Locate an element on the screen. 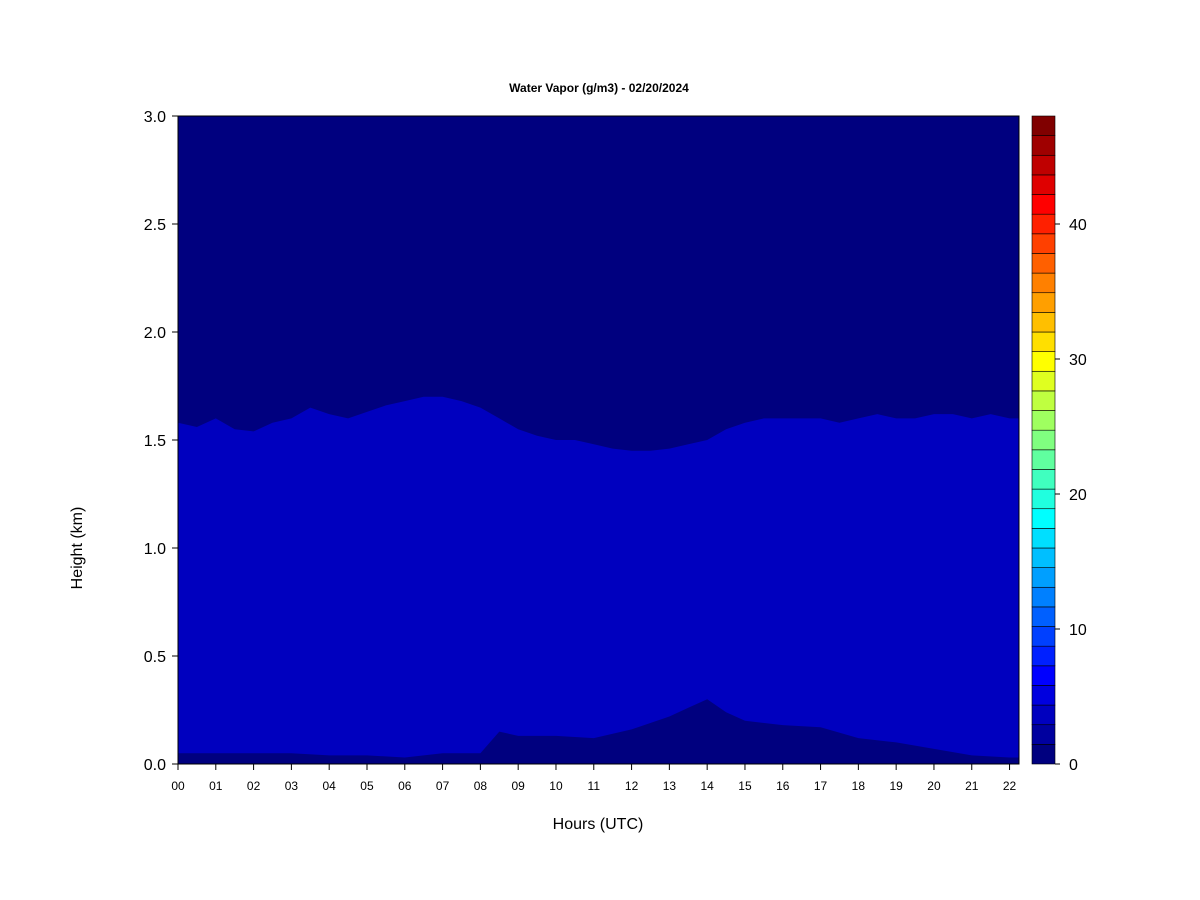 This screenshot has width=1200, height=900. y-tick-label: 3.0 is located at coordinates (155, 117).